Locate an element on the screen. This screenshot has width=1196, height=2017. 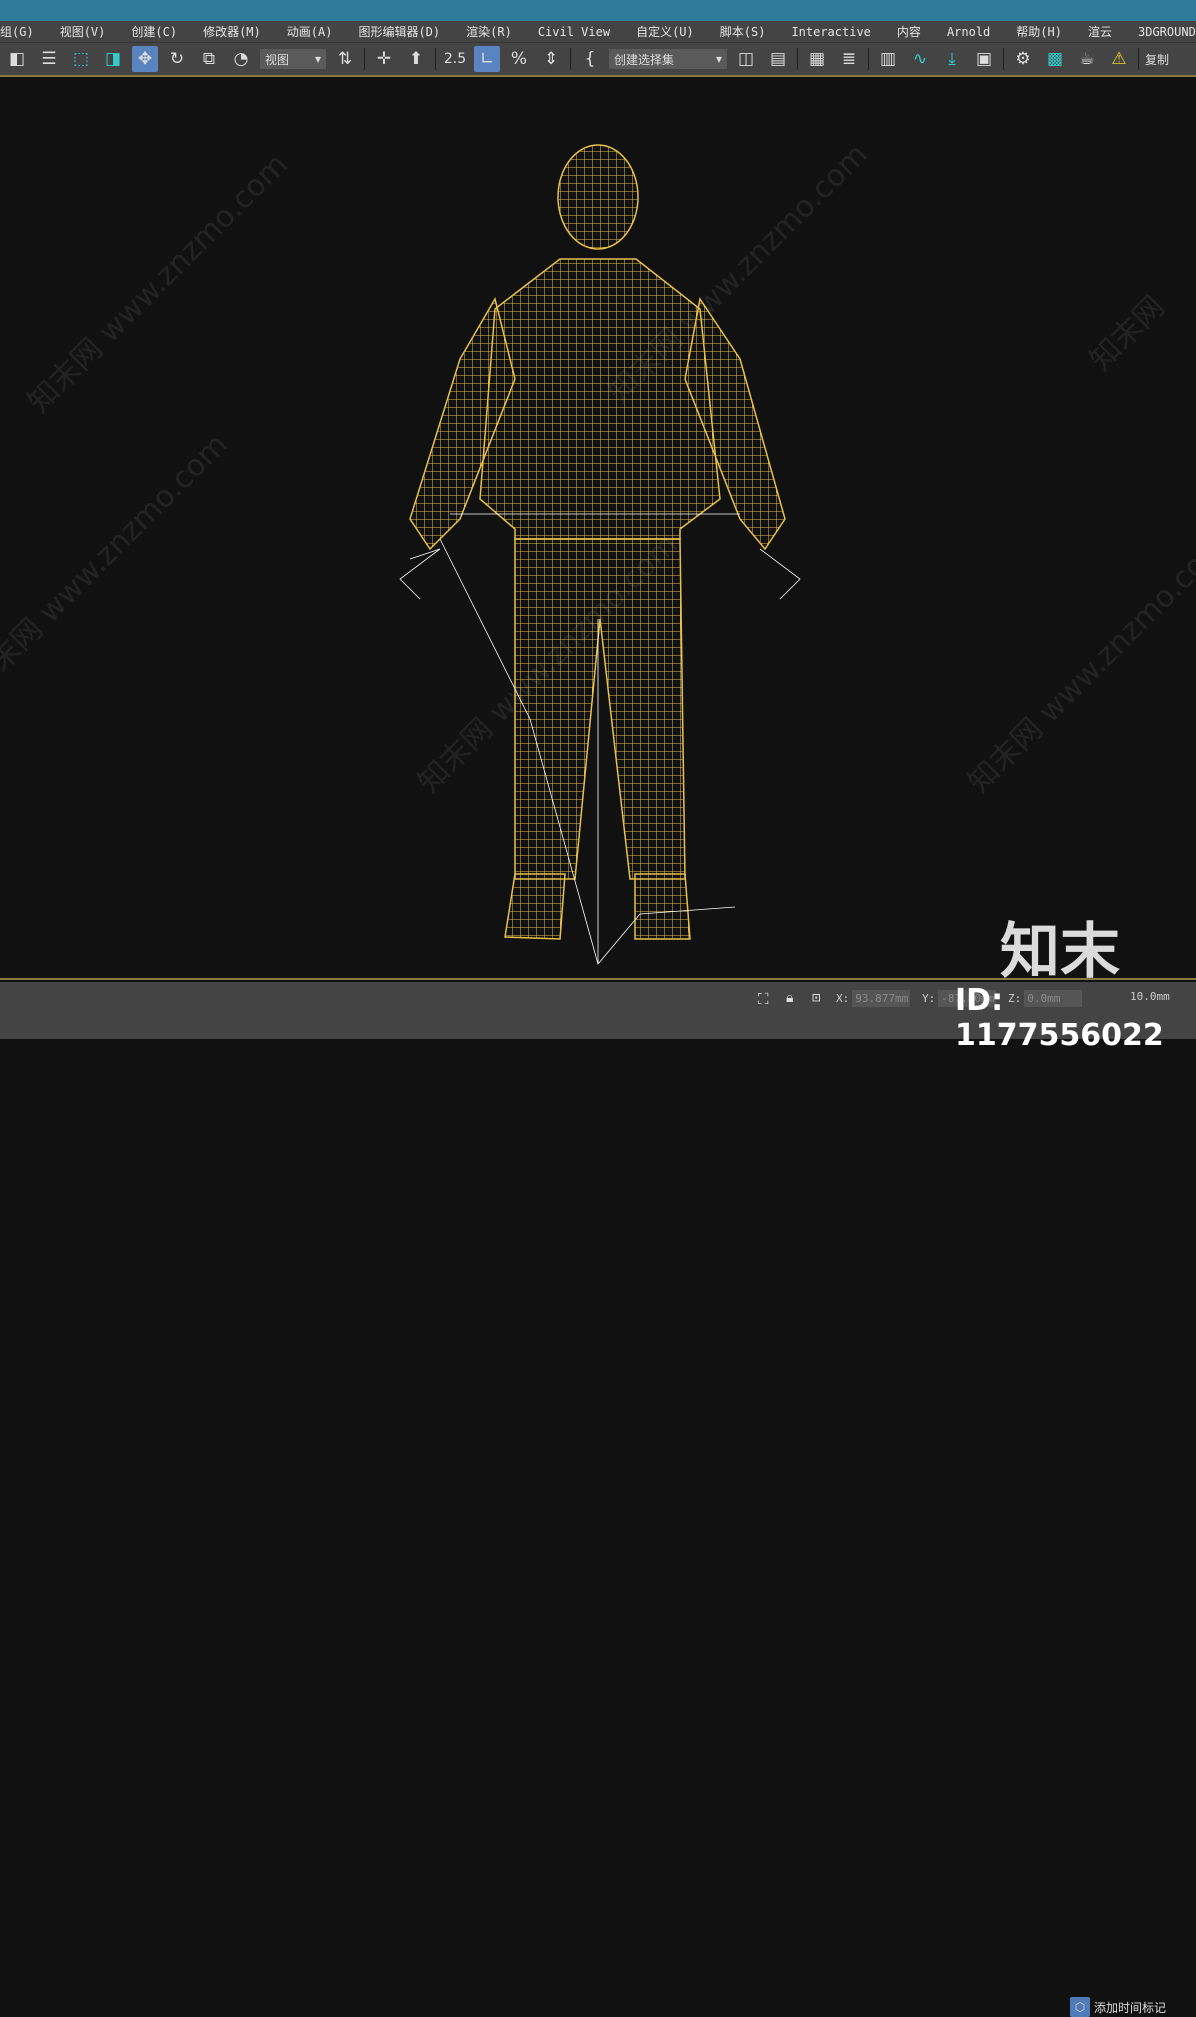
menu-item: 自定义(U) is located at coordinates (665, 31).